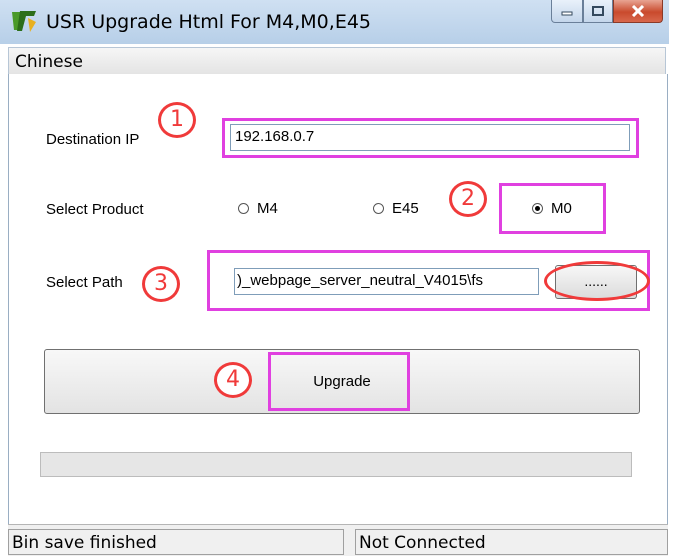 The image size is (677, 556). I want to click on title-bar: USR Upgrade Html For M4,M0,E45, so click(334, 22).